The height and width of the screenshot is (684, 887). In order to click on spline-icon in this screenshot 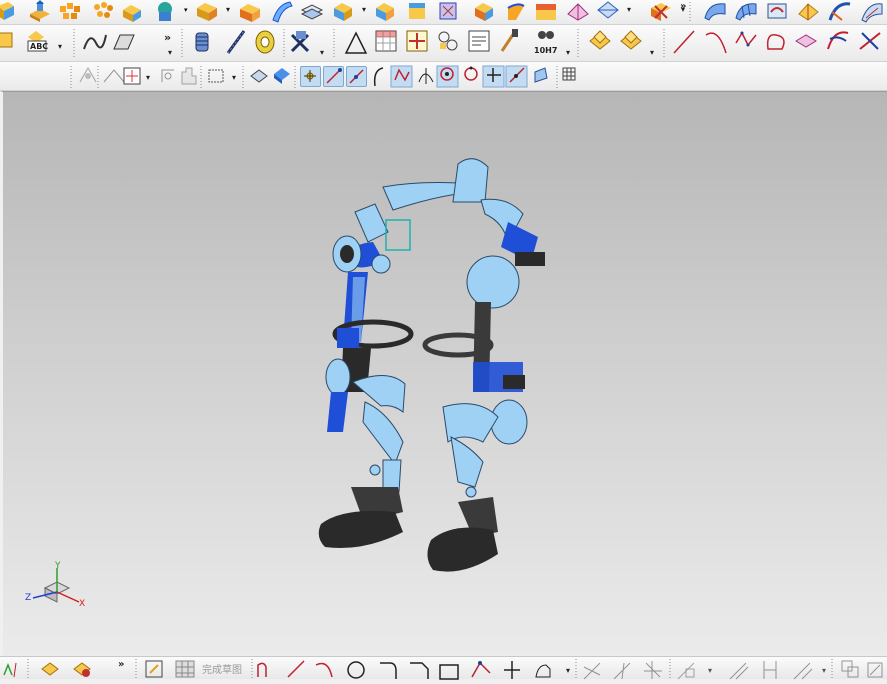, I will do `click(746, 39)`.